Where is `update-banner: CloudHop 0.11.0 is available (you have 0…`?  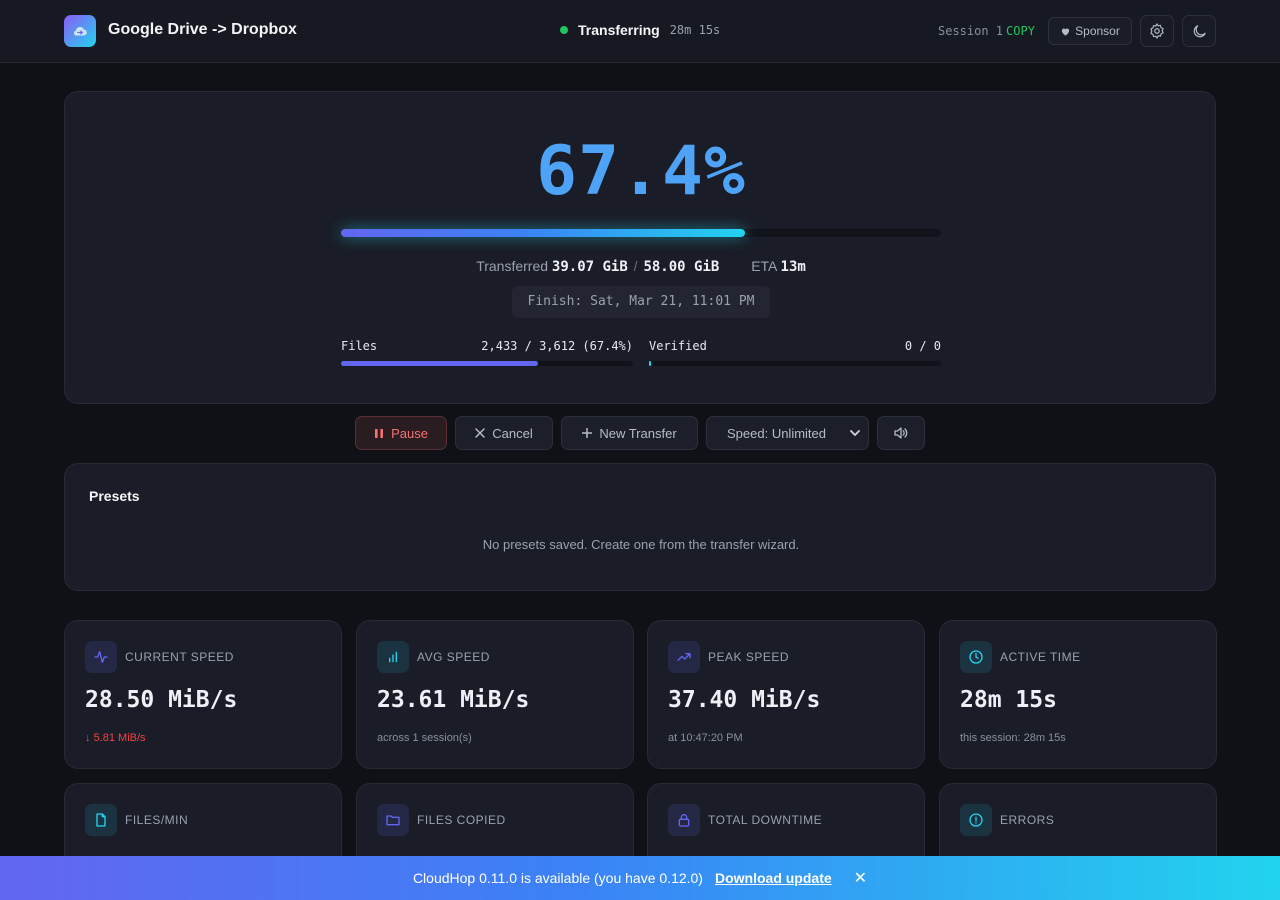
update-banner: CloudHop 0.11.0 is available (you have 0… is located at coordinates (640, 878).